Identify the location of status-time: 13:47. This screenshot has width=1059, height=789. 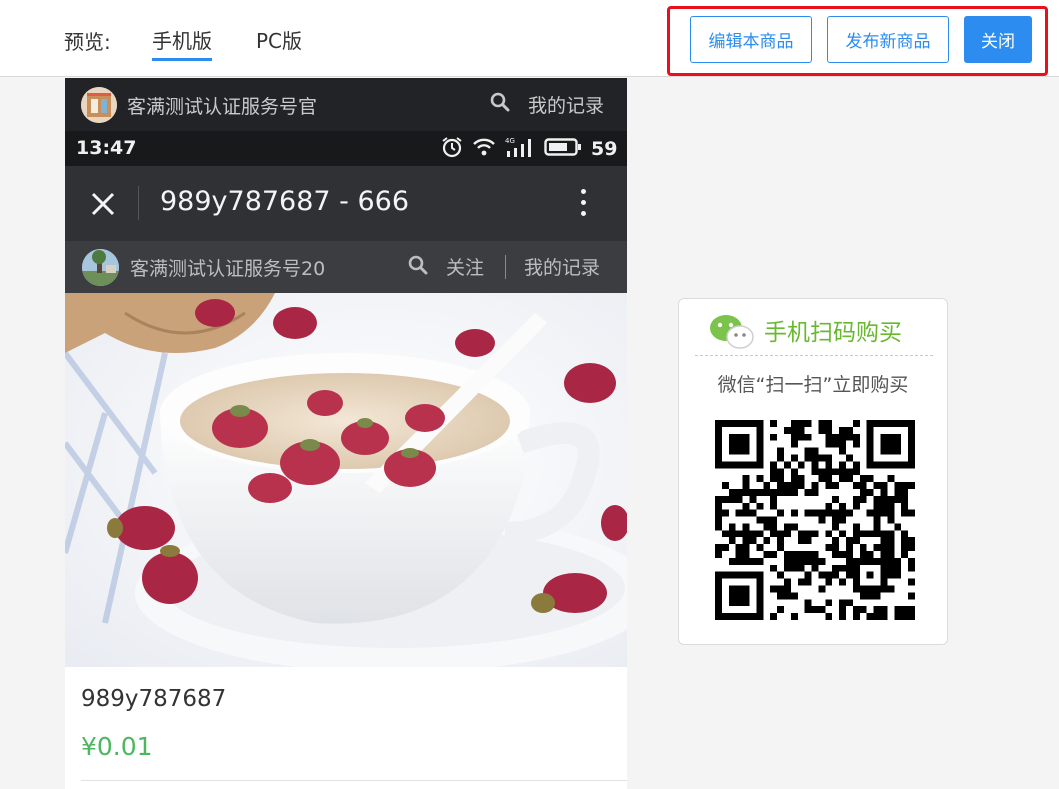
(106, 148).